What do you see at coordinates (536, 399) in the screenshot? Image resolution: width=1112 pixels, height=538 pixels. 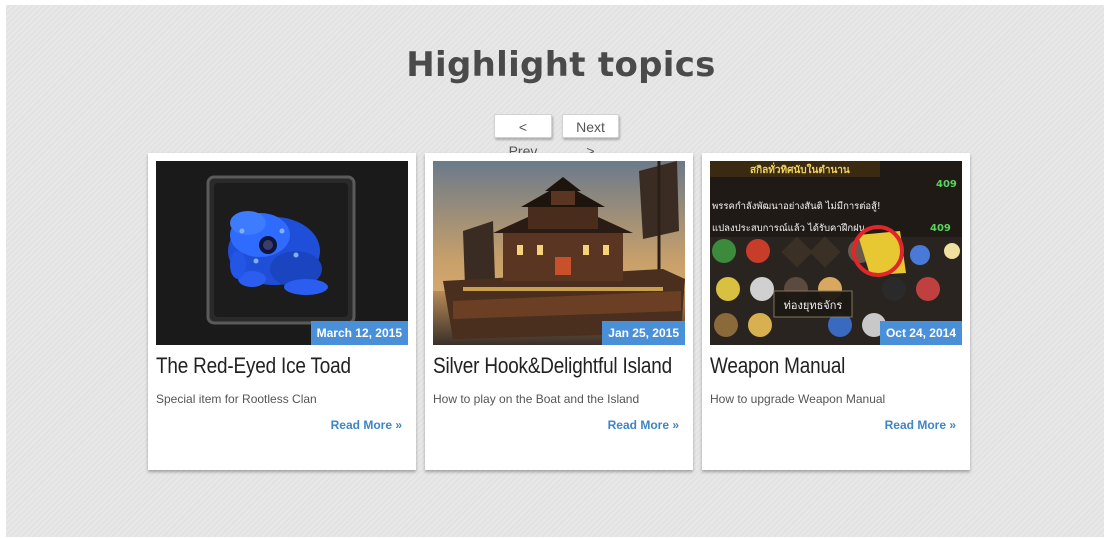 I see `topic-description: How to play on the Boat and the Island` at bounding box center [536, 399].